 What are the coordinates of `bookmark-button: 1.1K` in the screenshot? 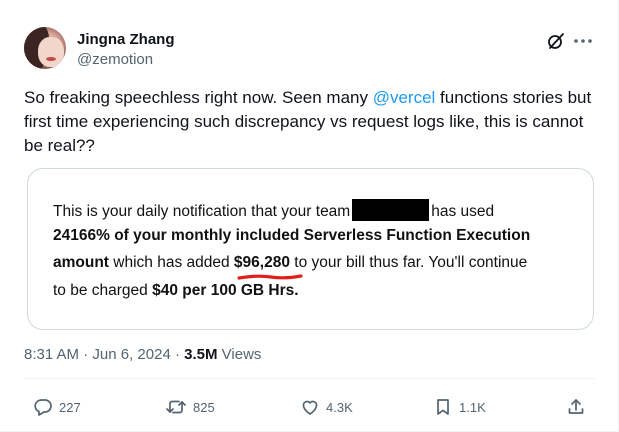 It's located at (459, 407).